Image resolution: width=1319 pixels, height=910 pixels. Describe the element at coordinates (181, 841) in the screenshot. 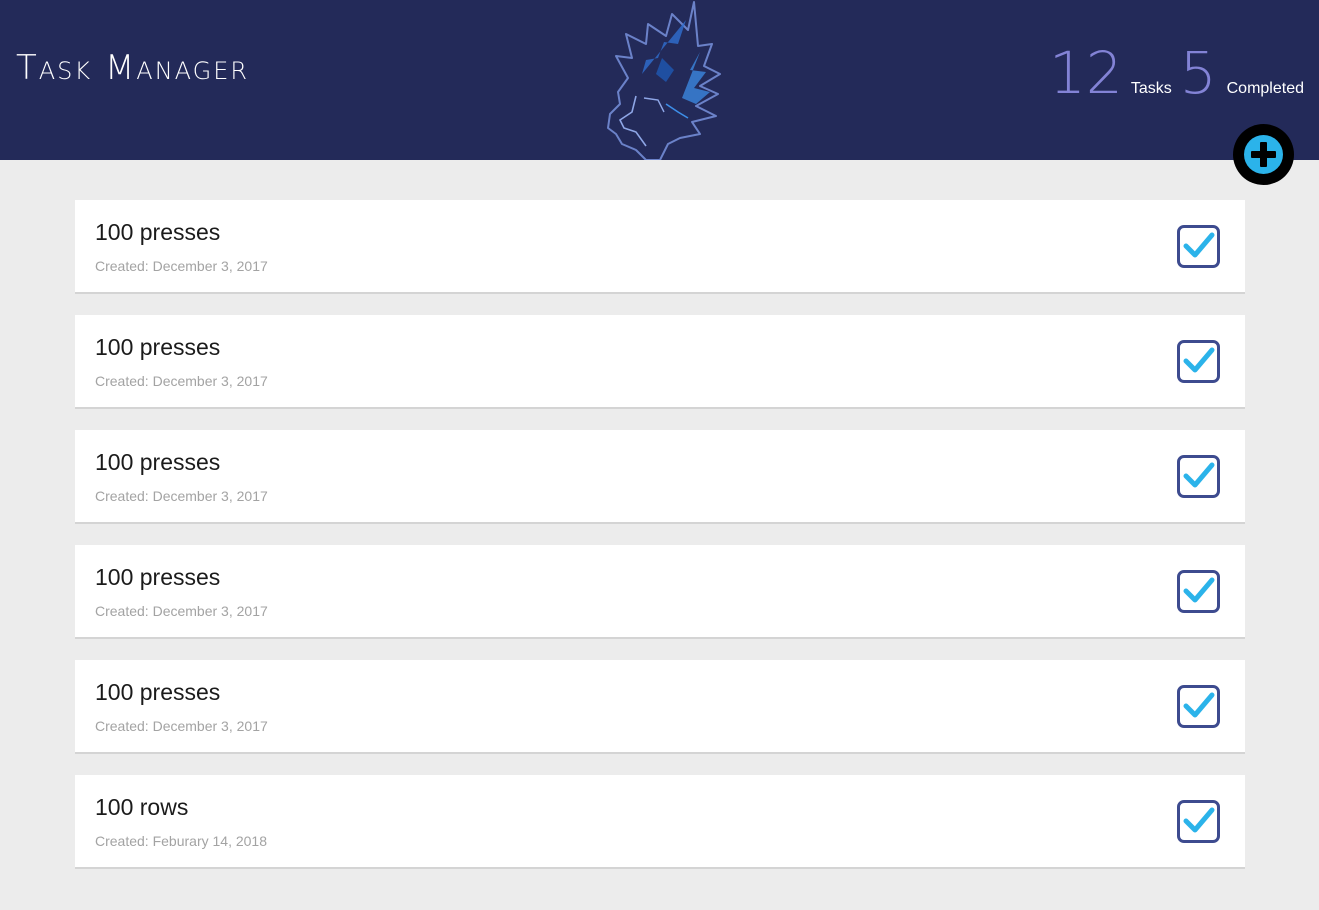

I see `task-created-date: Created: Feburary 14, 2018` at that location.